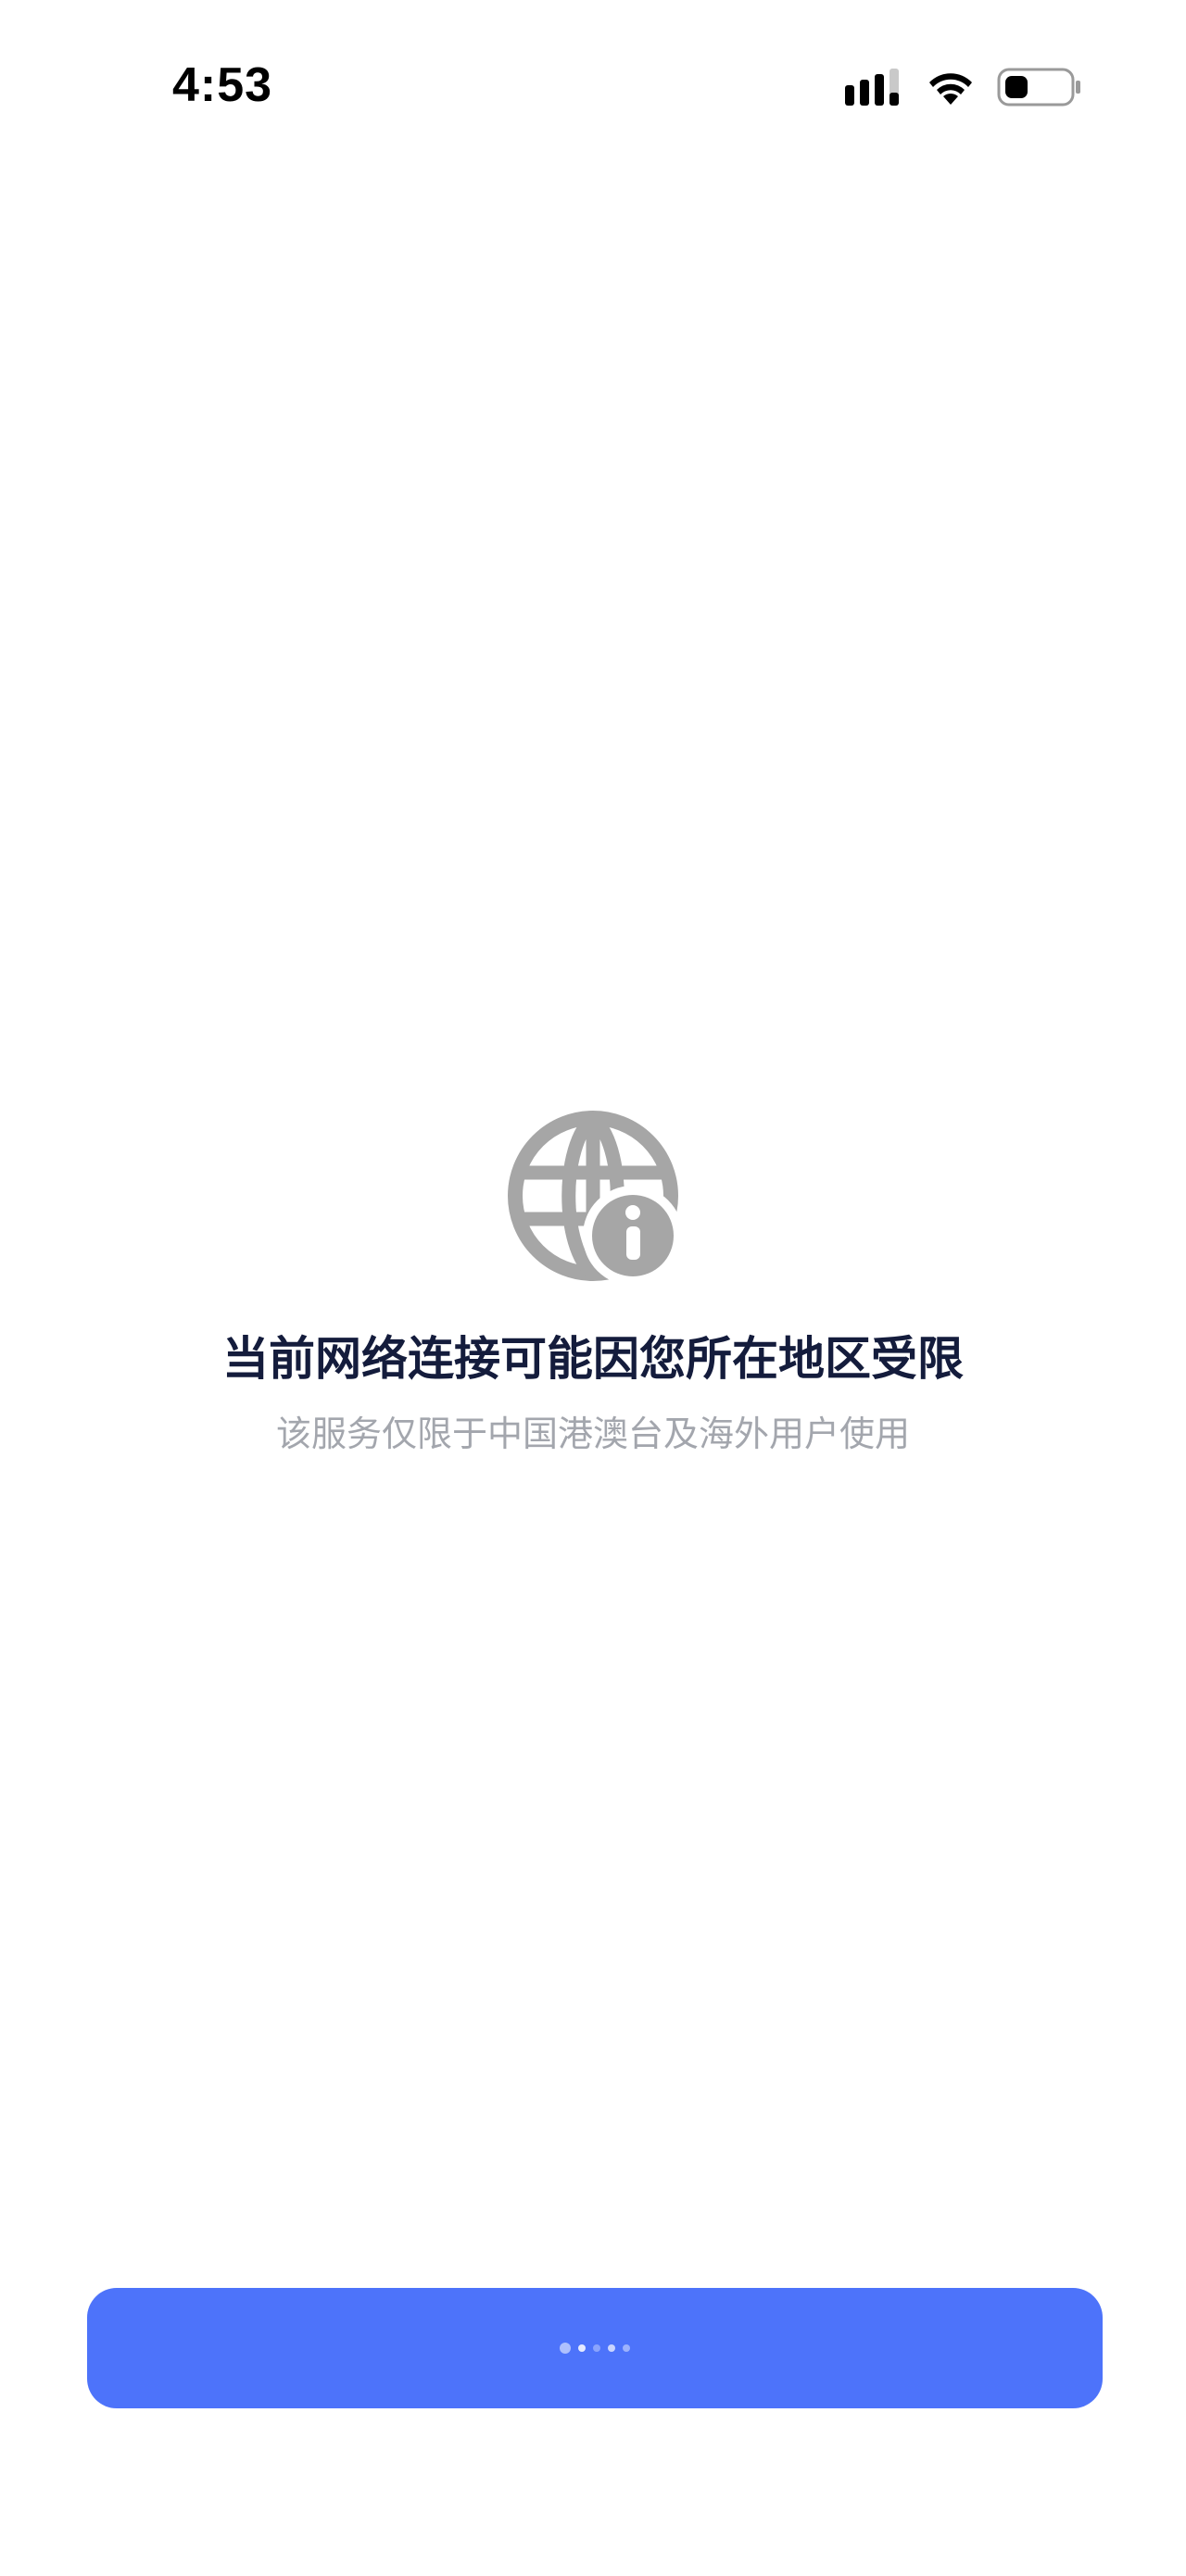  I want to click on loading-spinner-icon, so click(595, 2348).